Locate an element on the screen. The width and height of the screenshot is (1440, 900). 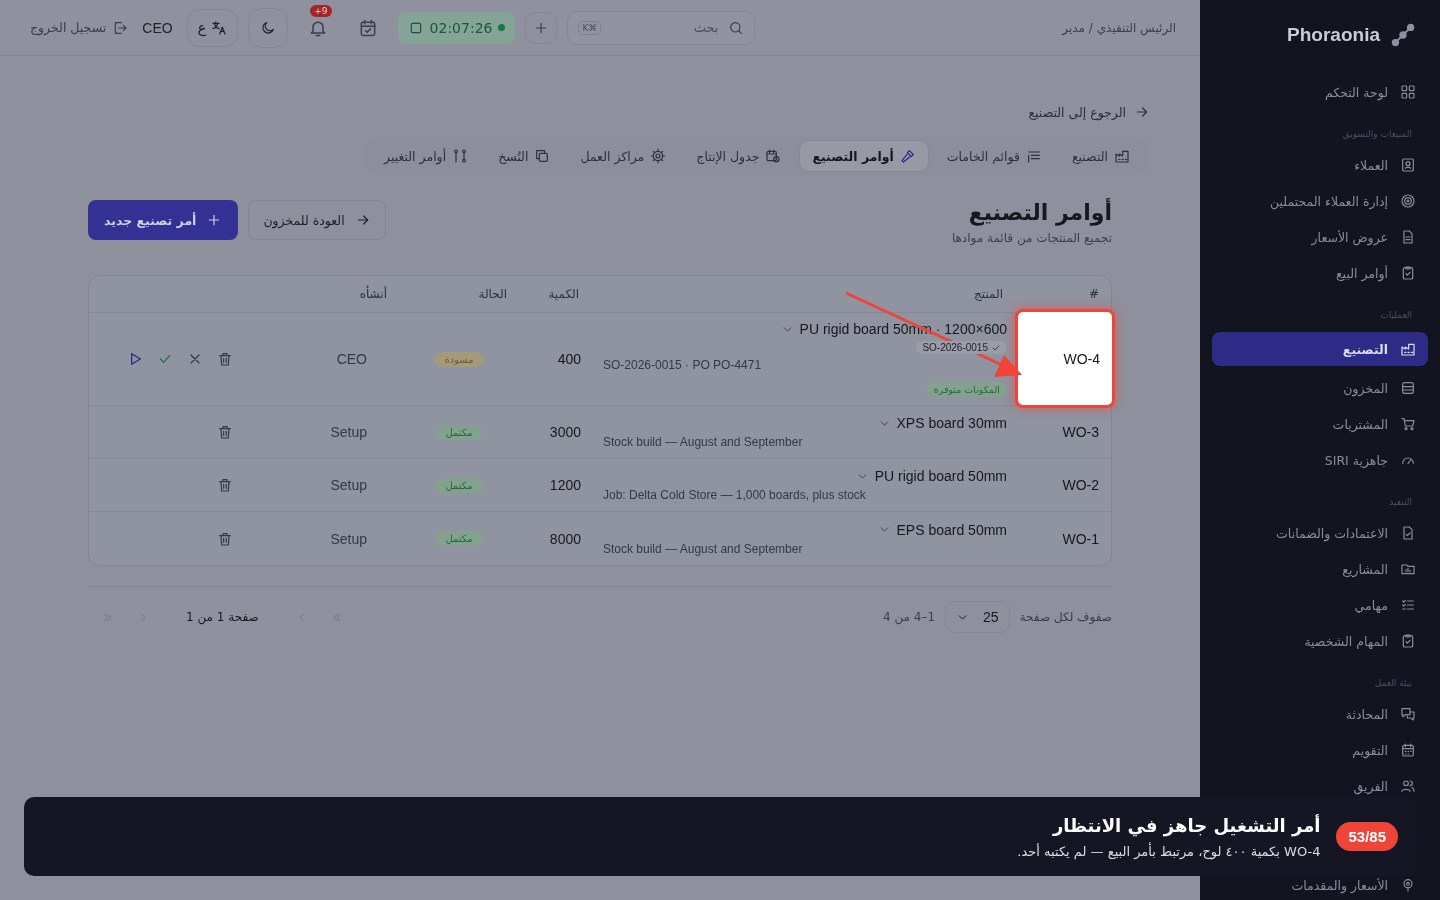
sidebar-item: المهام الشخصية is located at coordinates (1320, 641).